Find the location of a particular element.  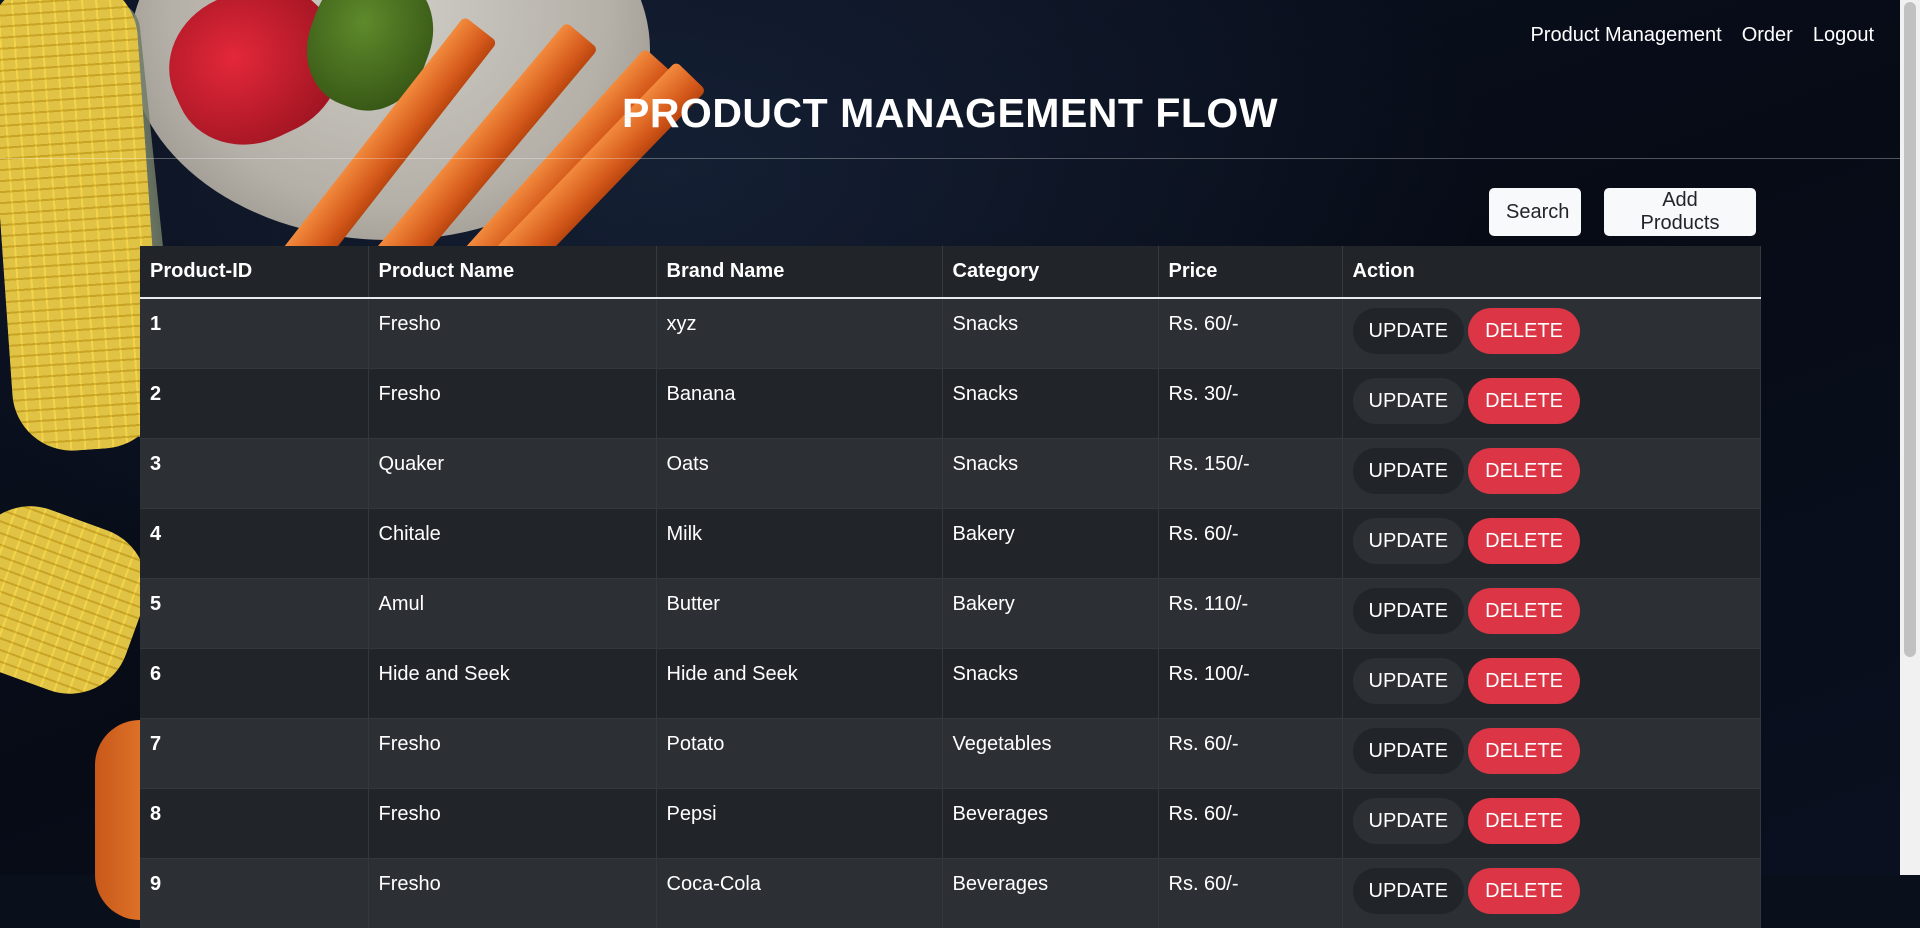

cell-brand-name: Hide and Seek is located at coordinates (799, 684).